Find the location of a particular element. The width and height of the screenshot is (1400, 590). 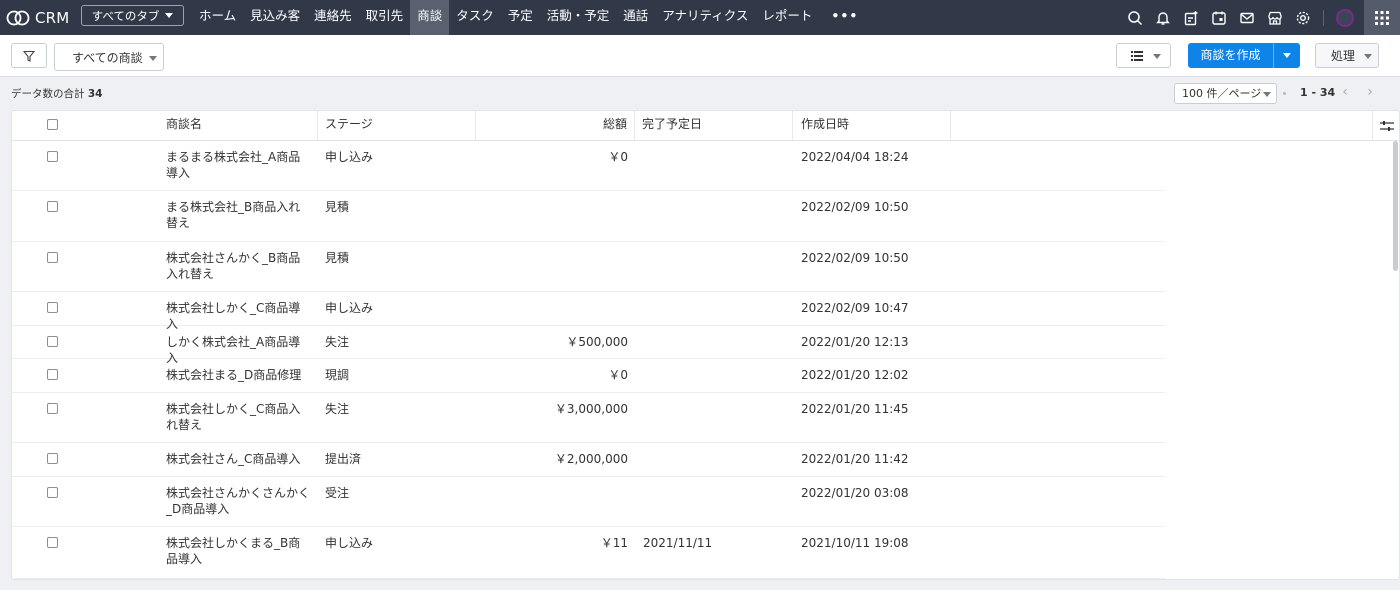

deal-created-time: 2022/02/09 10:50 is located at coordinates (855, 258).